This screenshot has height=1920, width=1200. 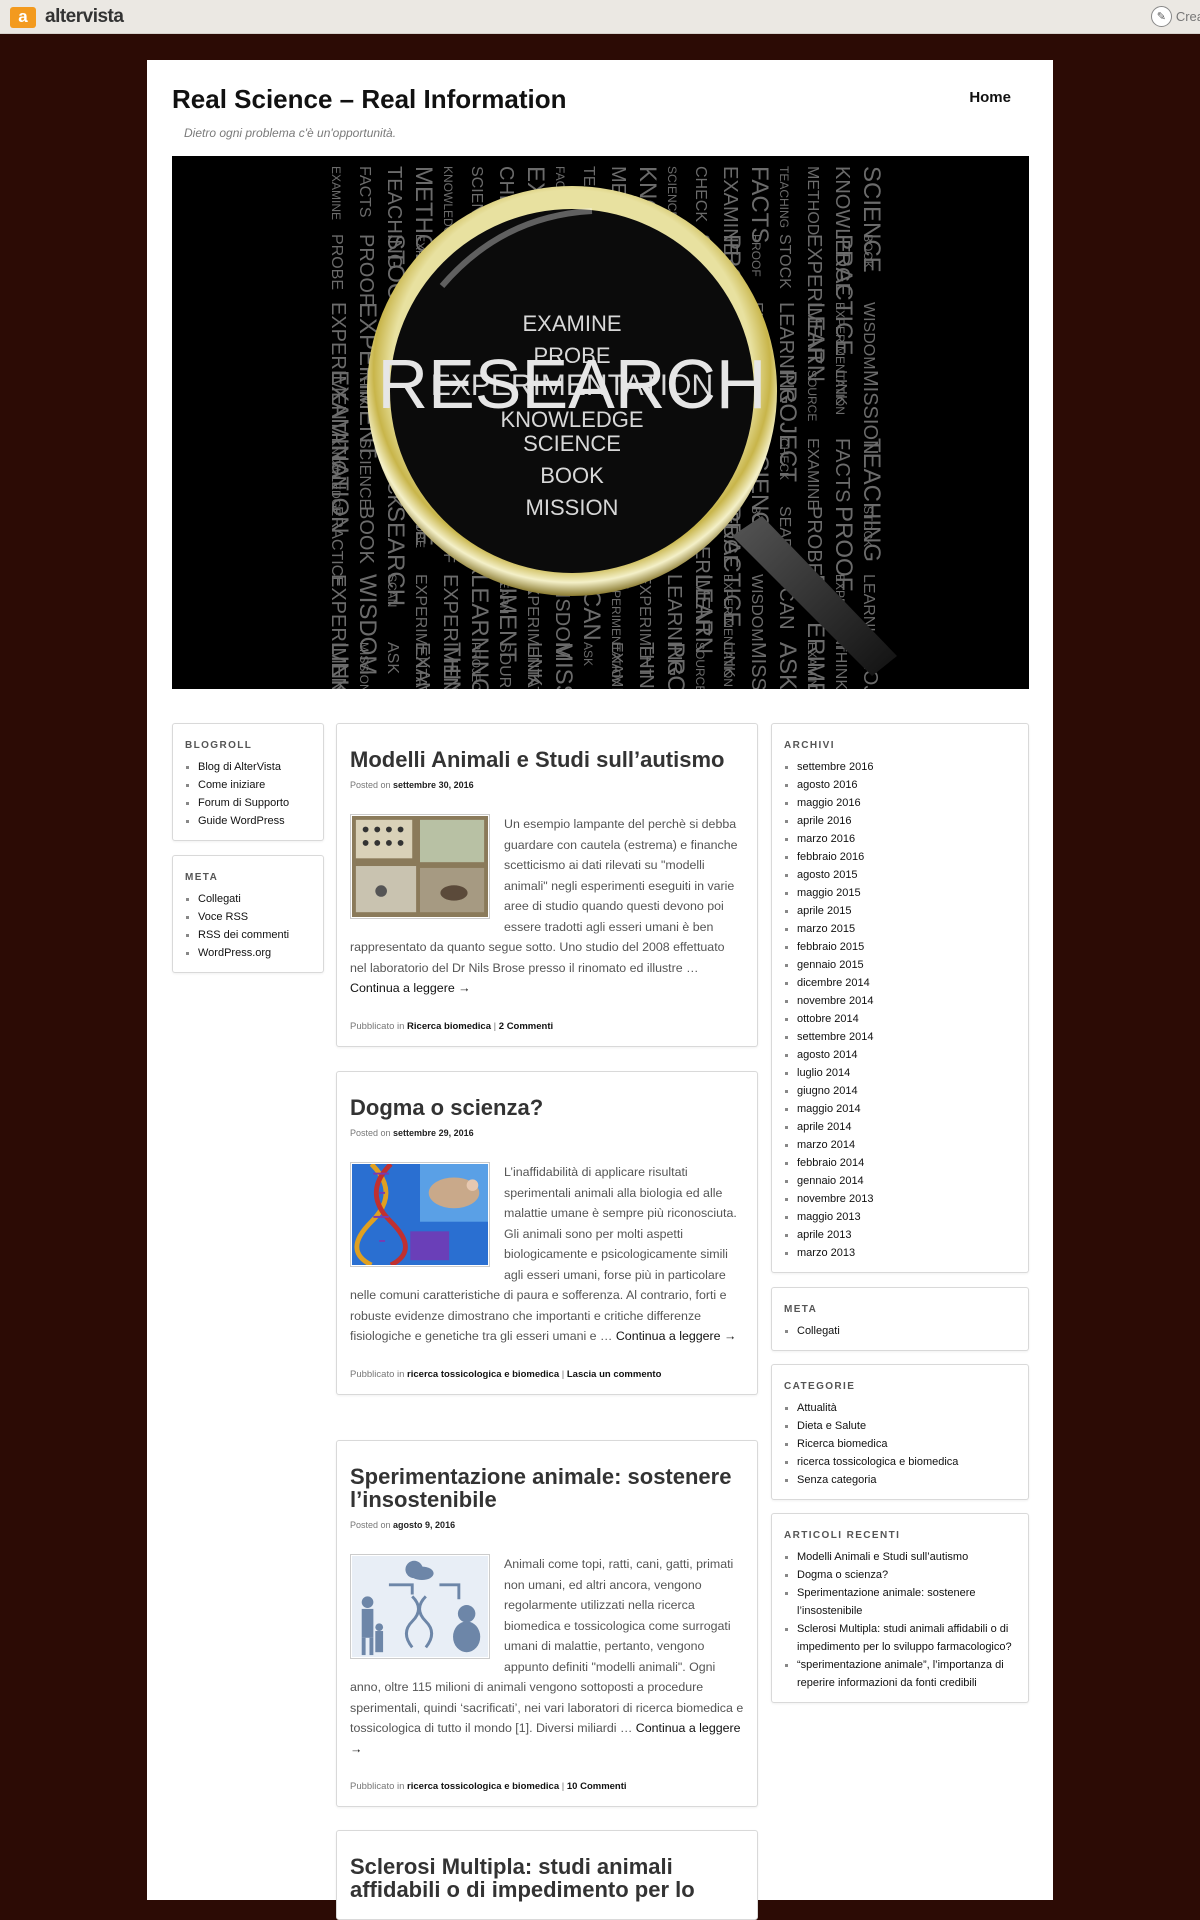 What do you see at coordinates (906, 839) in the screenshot?
I see `archive-link: marzo 2016` at bounding box center [906, 839].